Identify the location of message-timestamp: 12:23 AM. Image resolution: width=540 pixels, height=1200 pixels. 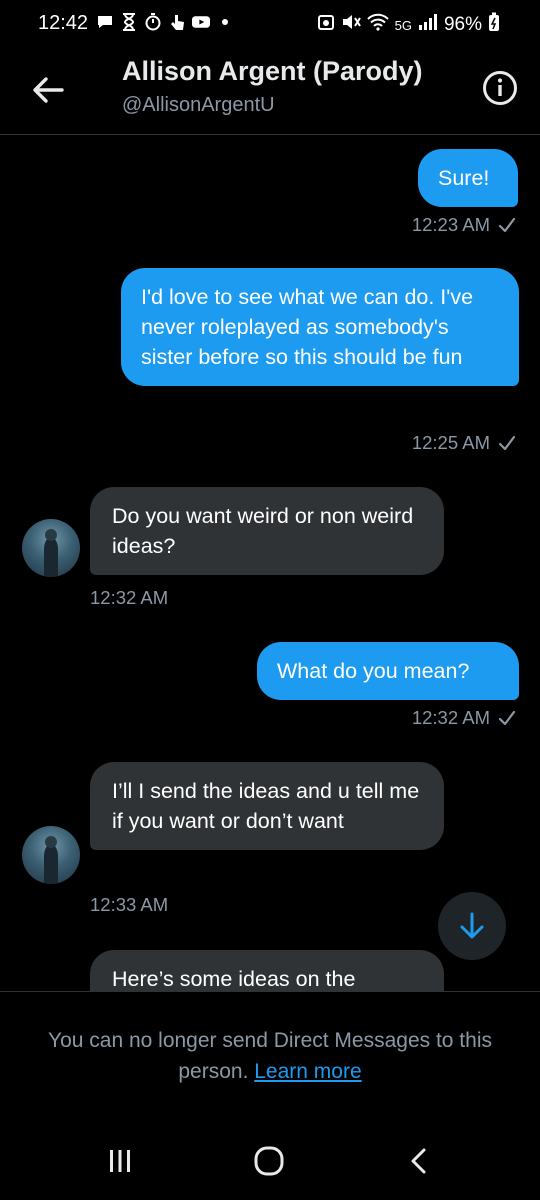
(464, 225).